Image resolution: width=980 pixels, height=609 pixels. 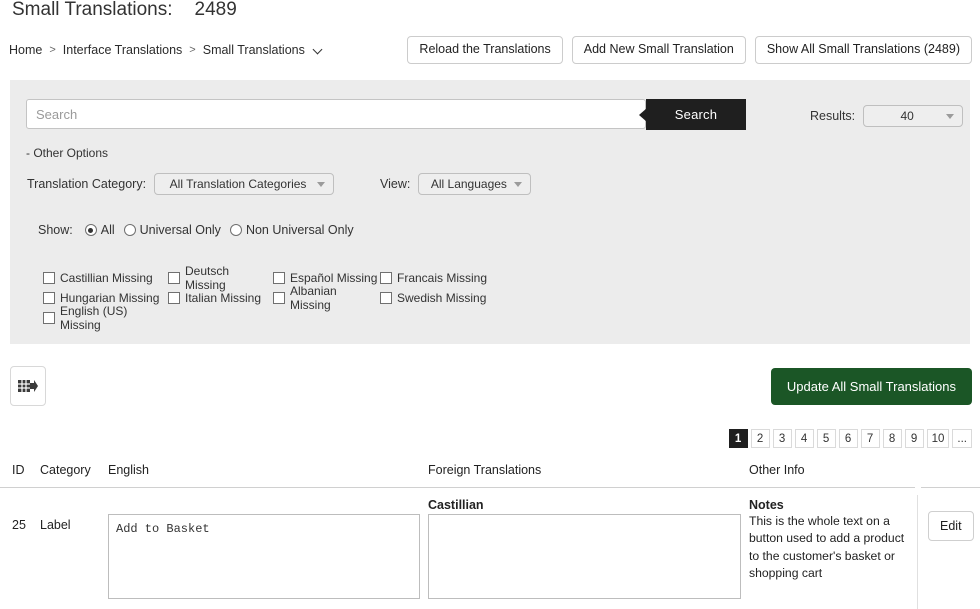 What do you see at coordinates (313, 297) in the screenshot?
I see `checkbox-label: Albanian Missing` at bounding box center [313, 297].